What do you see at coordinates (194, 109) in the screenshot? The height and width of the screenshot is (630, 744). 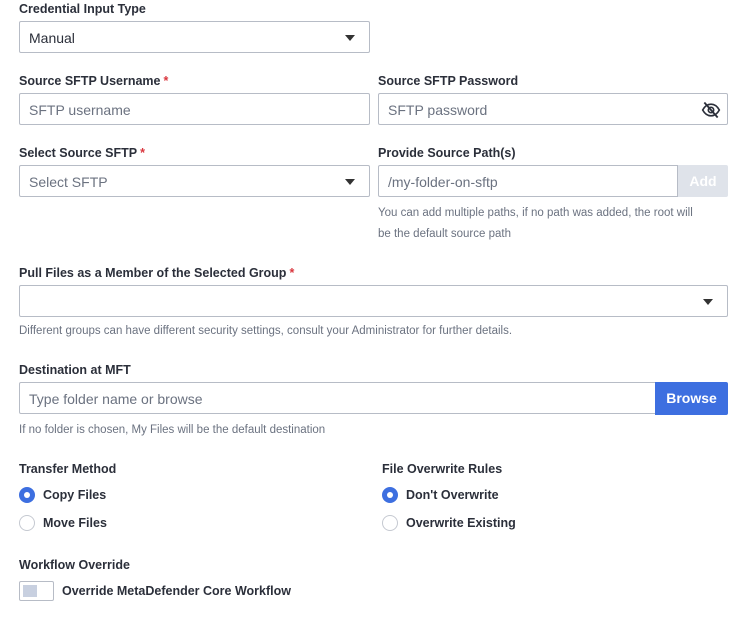 I see `sftp-username-input: SFTP username` at bounding box center [194, 109].